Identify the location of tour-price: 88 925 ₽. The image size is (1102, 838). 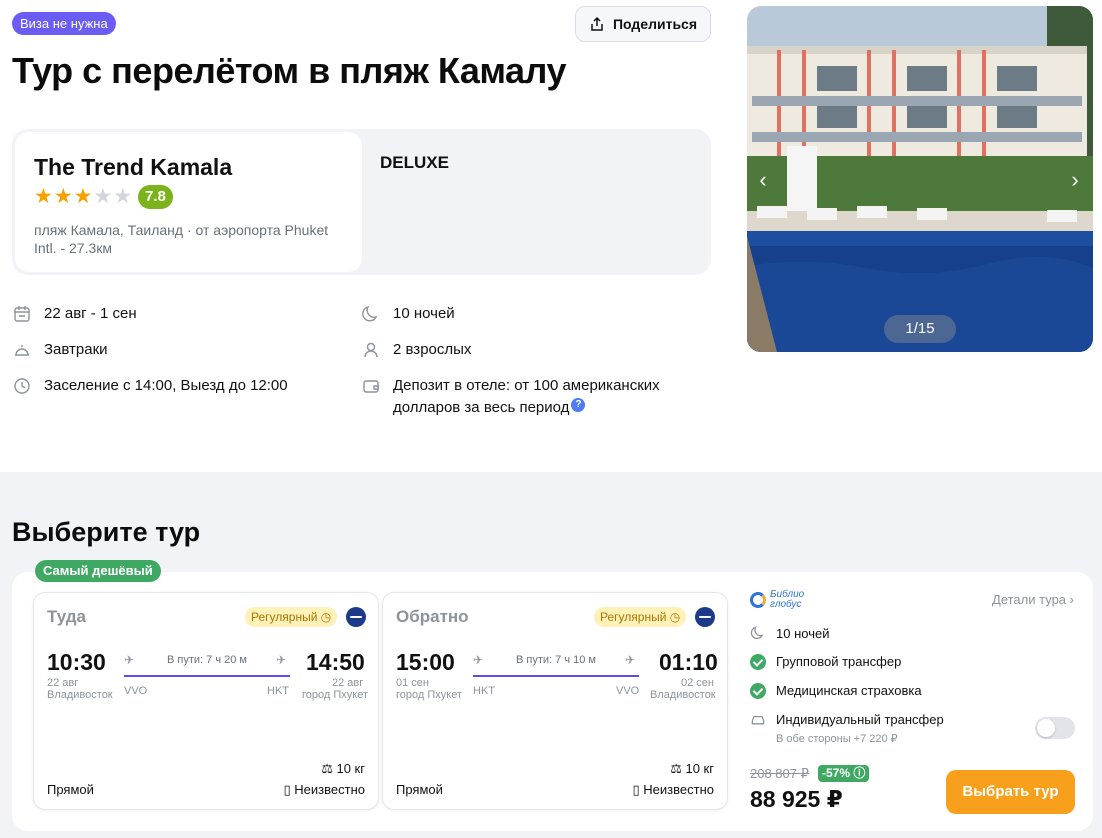
(796, 799).